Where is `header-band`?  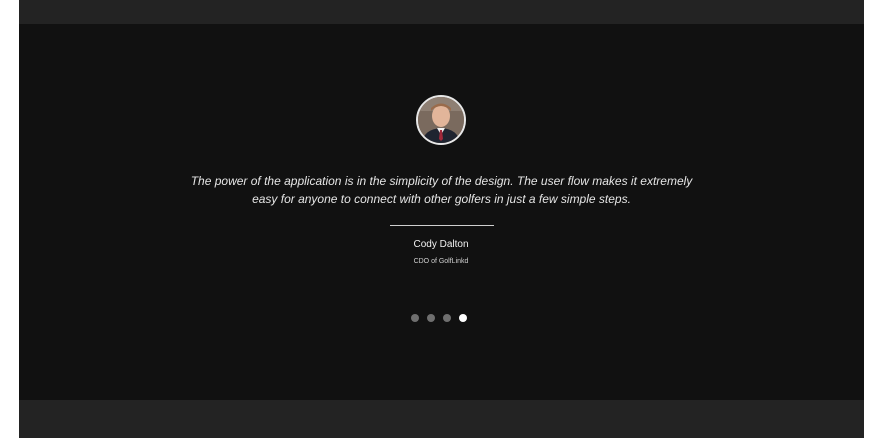 header-band is located at coordinates (441, 12).